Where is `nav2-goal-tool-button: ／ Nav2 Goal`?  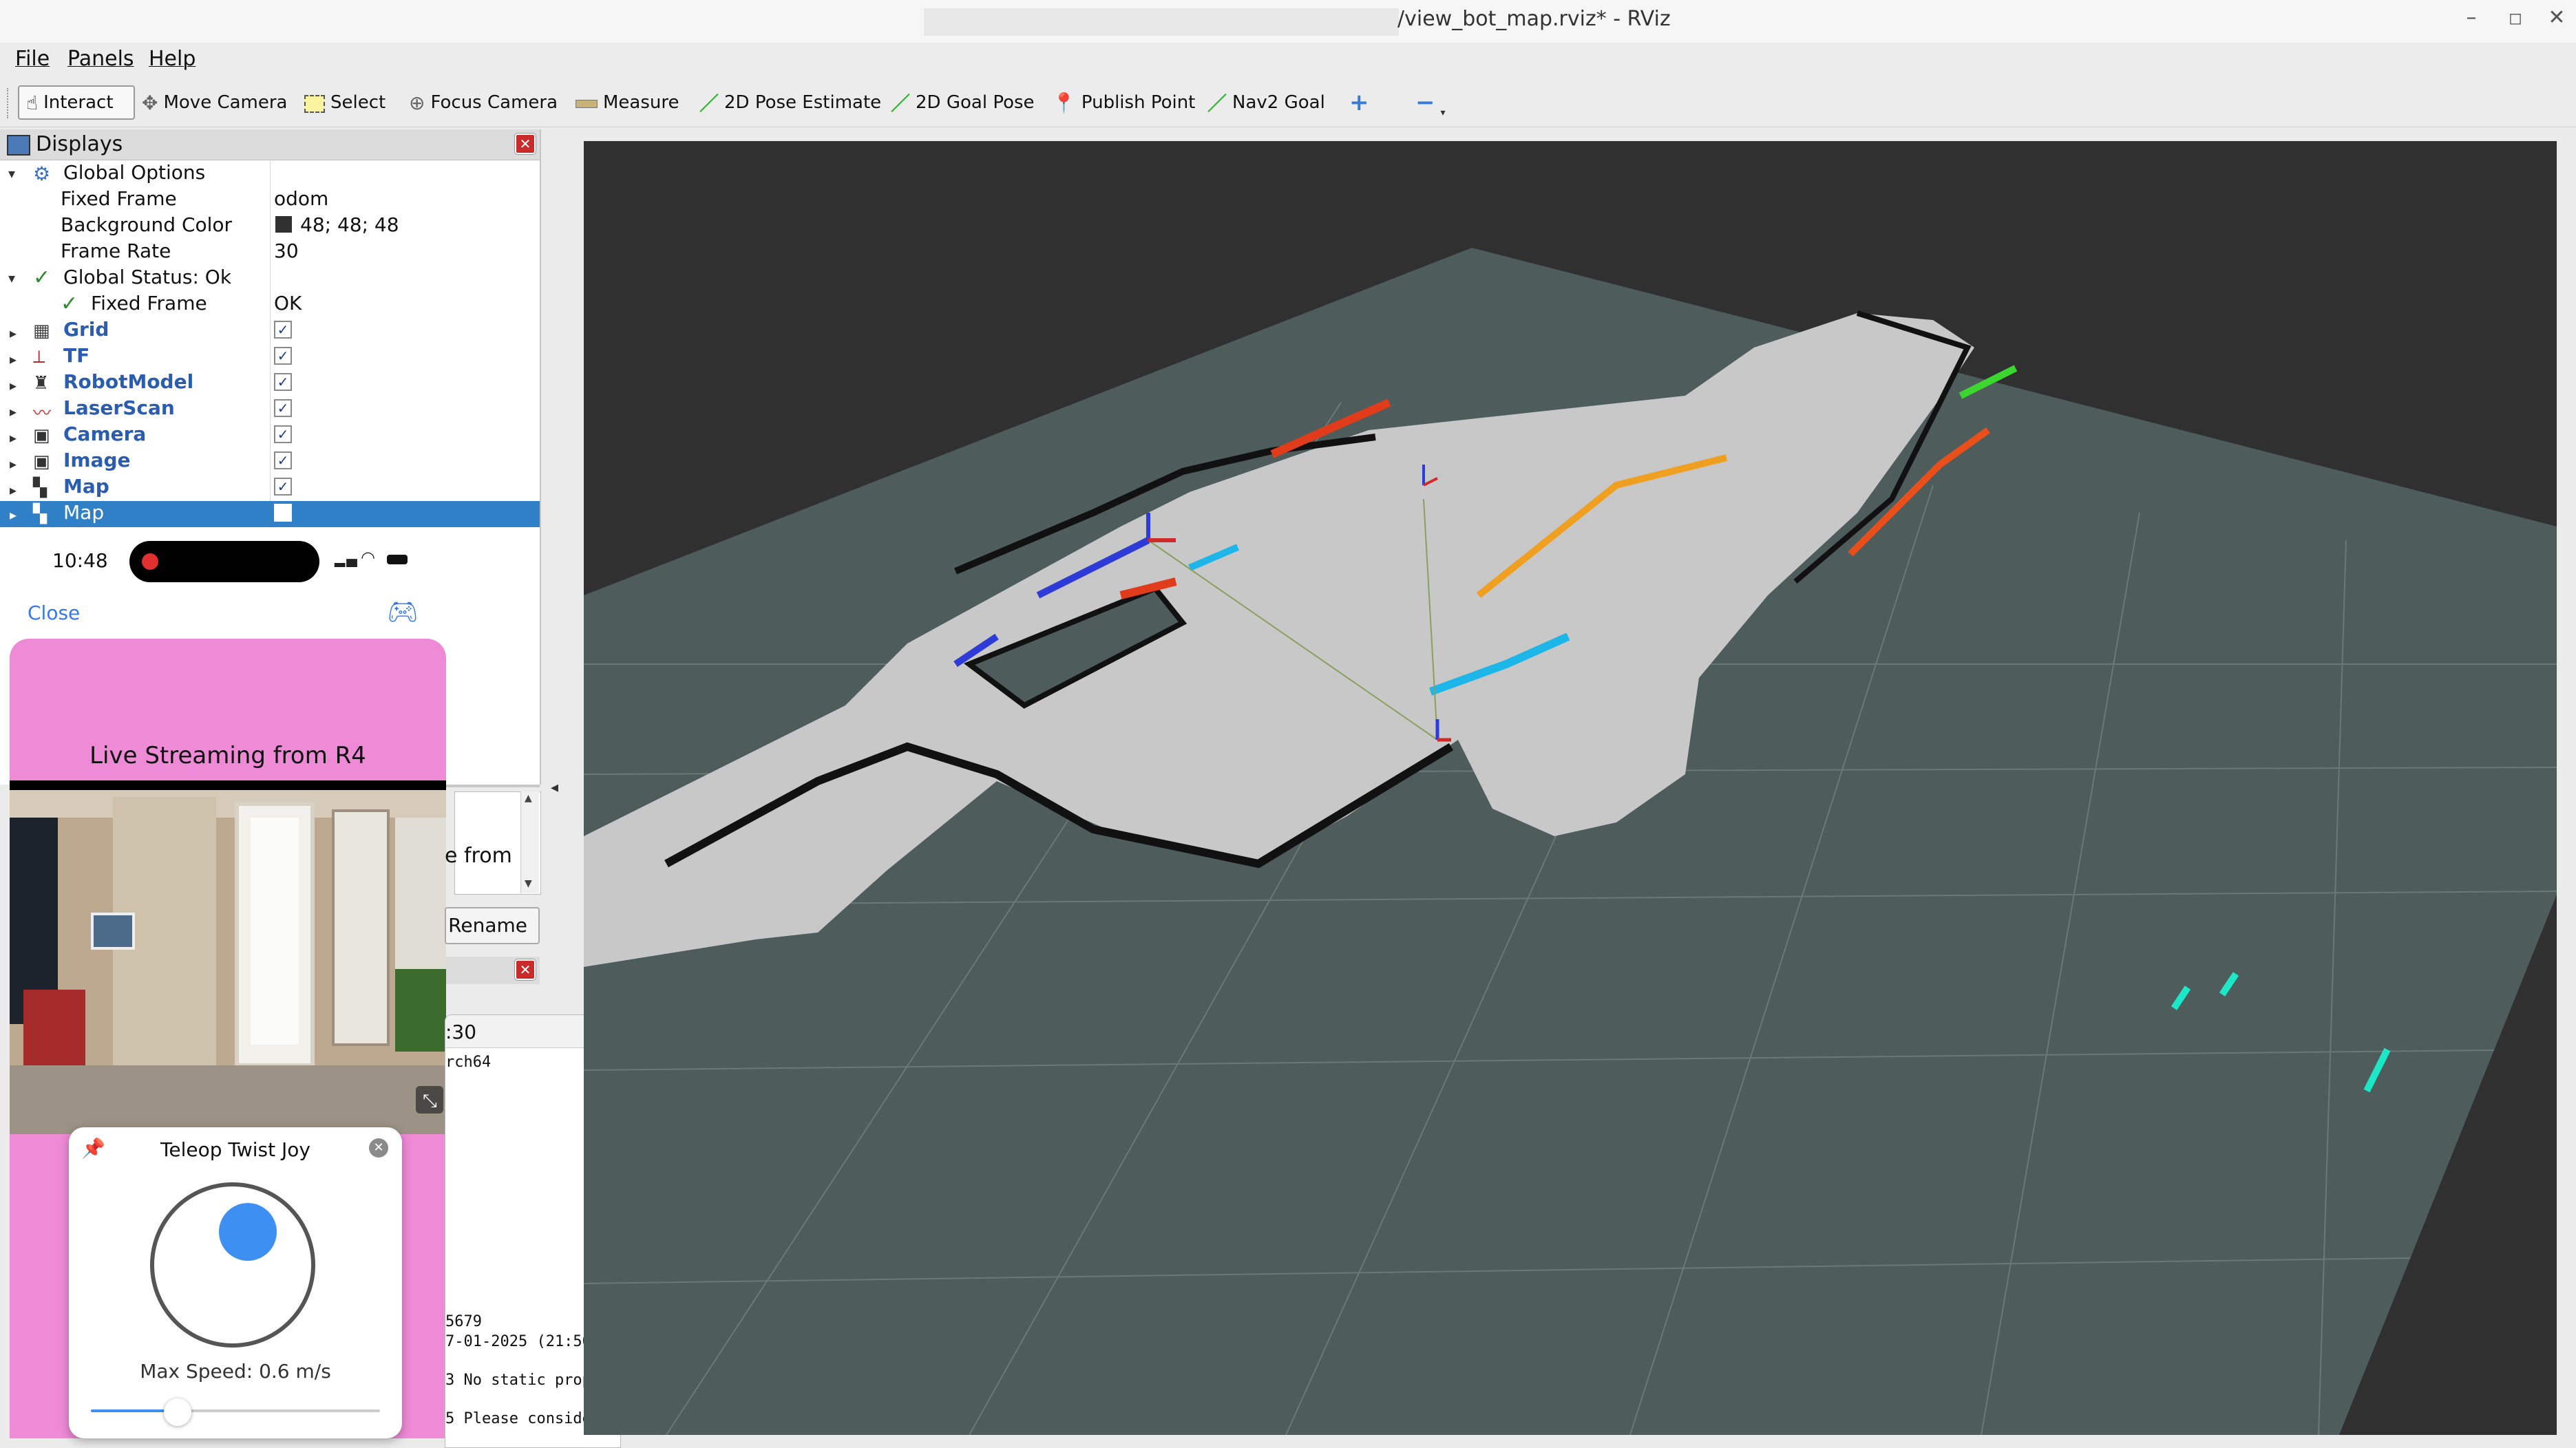
nav2-goal-tool-button: ／ Nav2 Goal is located at coordinates (1267, 102).